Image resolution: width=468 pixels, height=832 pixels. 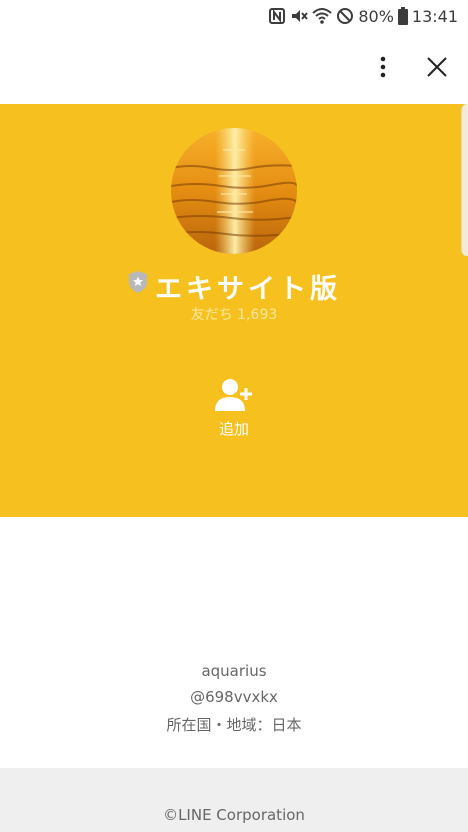 What do you see at coordinates (345, 16) in the screenshot?
I see `do-not-disturb-icon` at bounding box center [345, 16].